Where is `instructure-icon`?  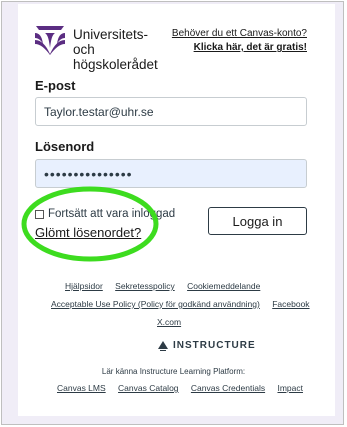 instructure-icon is located at coordinates (163, 345).